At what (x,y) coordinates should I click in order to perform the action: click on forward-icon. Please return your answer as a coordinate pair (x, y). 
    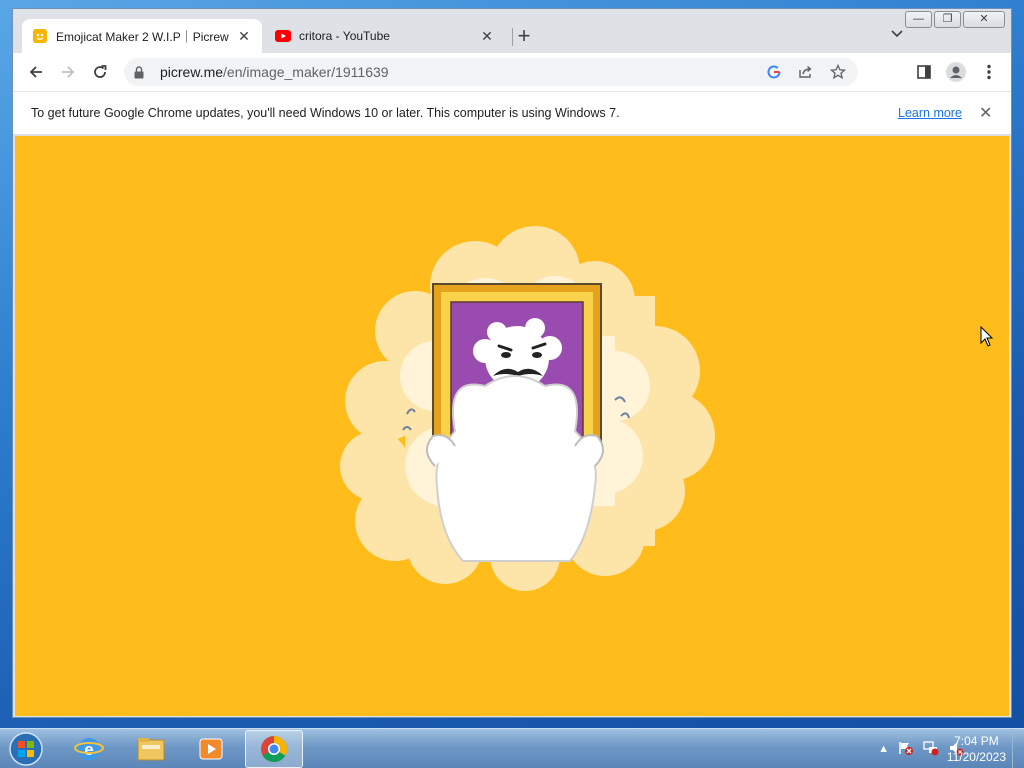
    Looking at the image, I should click on (68, 72).